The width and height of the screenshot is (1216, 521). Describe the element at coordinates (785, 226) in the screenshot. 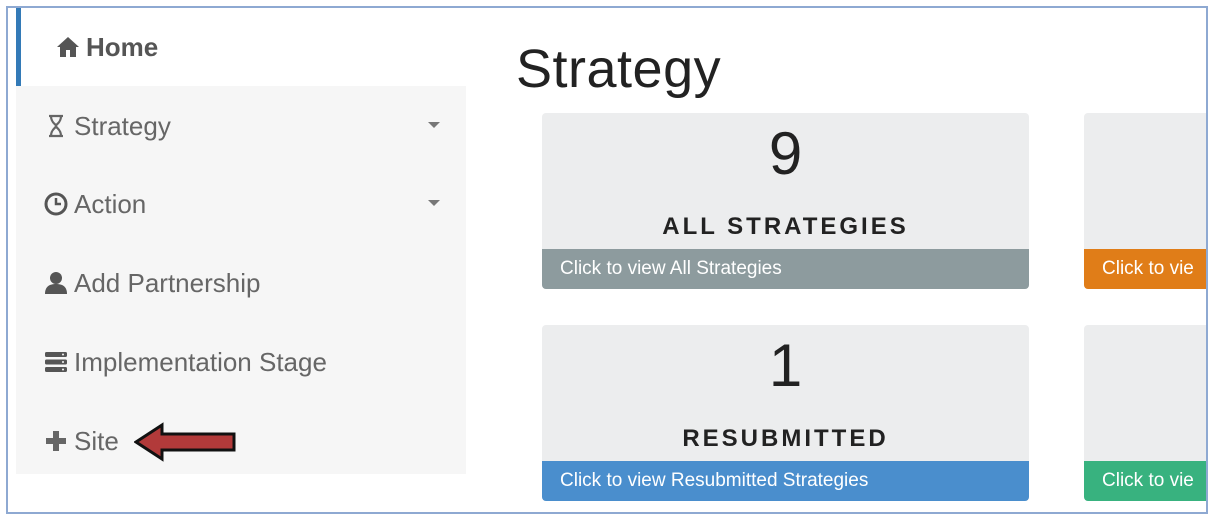

I see `card-label: ALL STRATEGIES` at that location.